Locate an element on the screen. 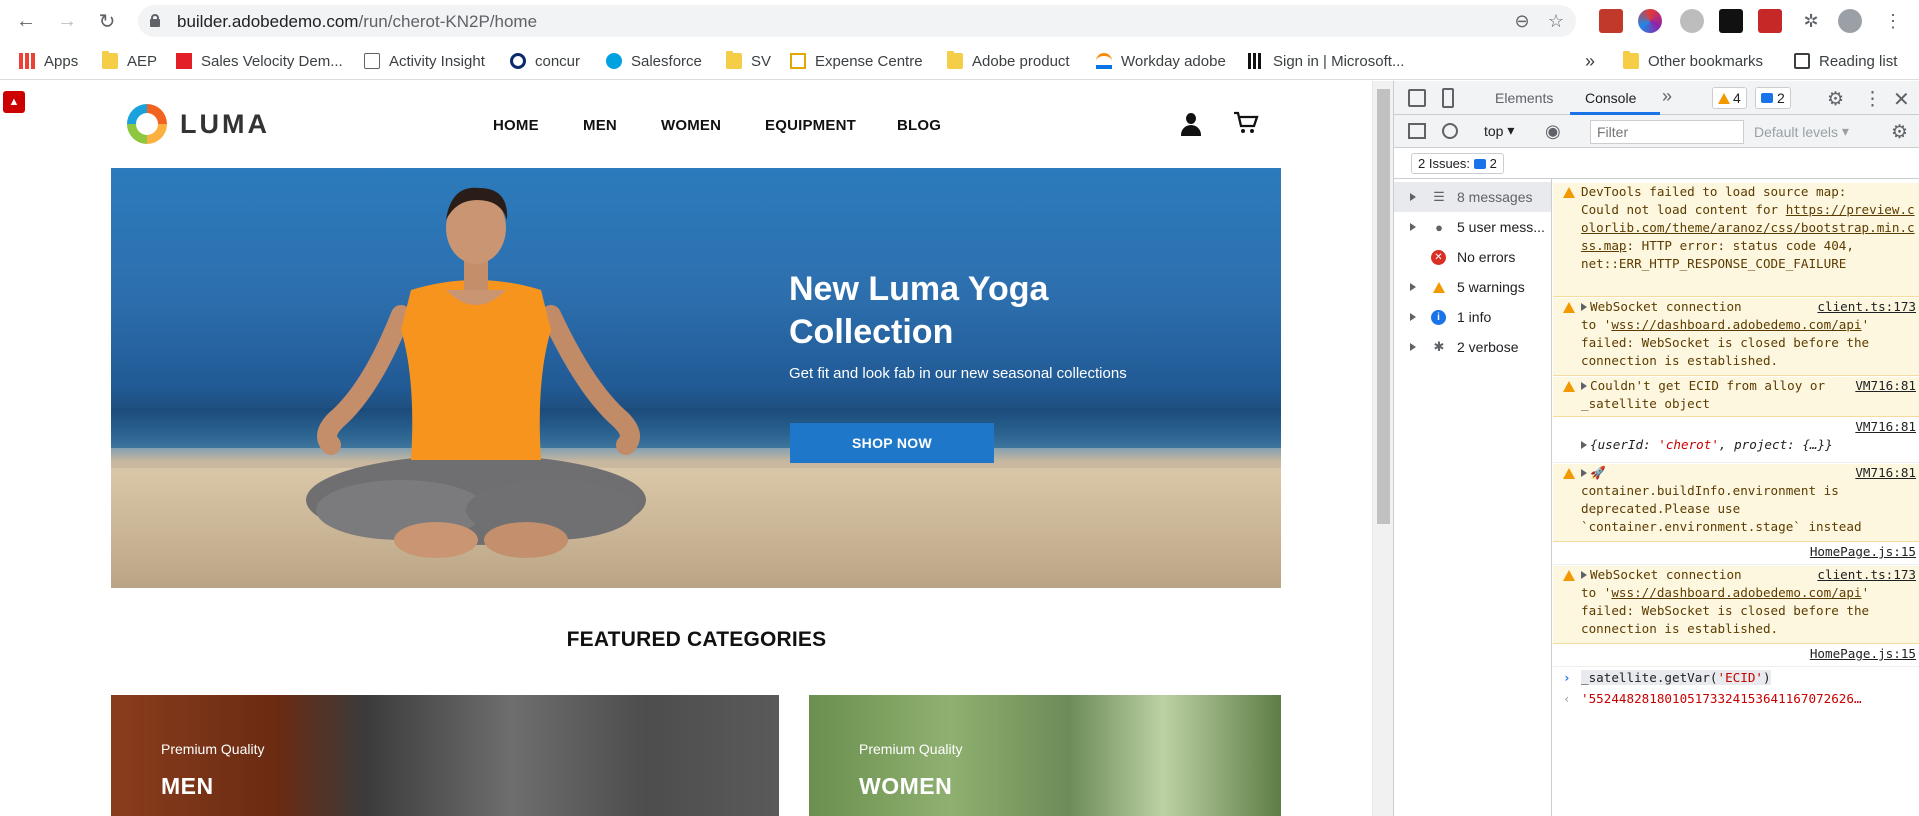 The image size is (1919, 816). console-log: HomePage.js:15 is located at coordinates (1736, 656).